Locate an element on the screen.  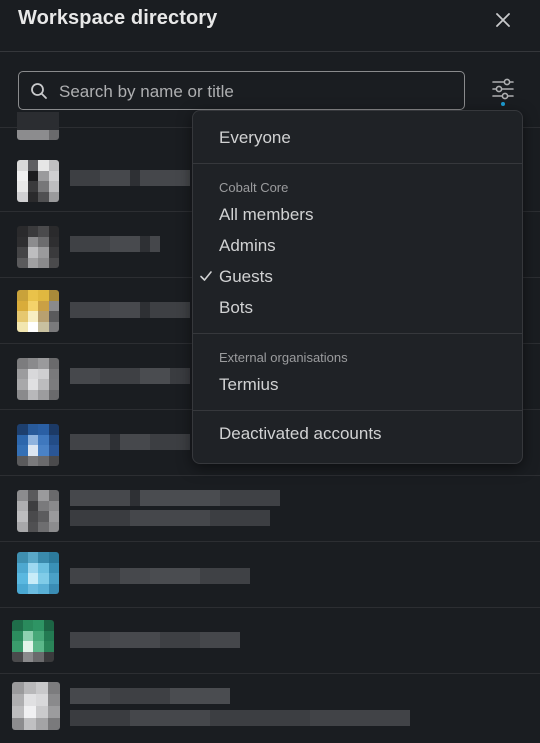
filter-button is located at coordinates (503, 92).